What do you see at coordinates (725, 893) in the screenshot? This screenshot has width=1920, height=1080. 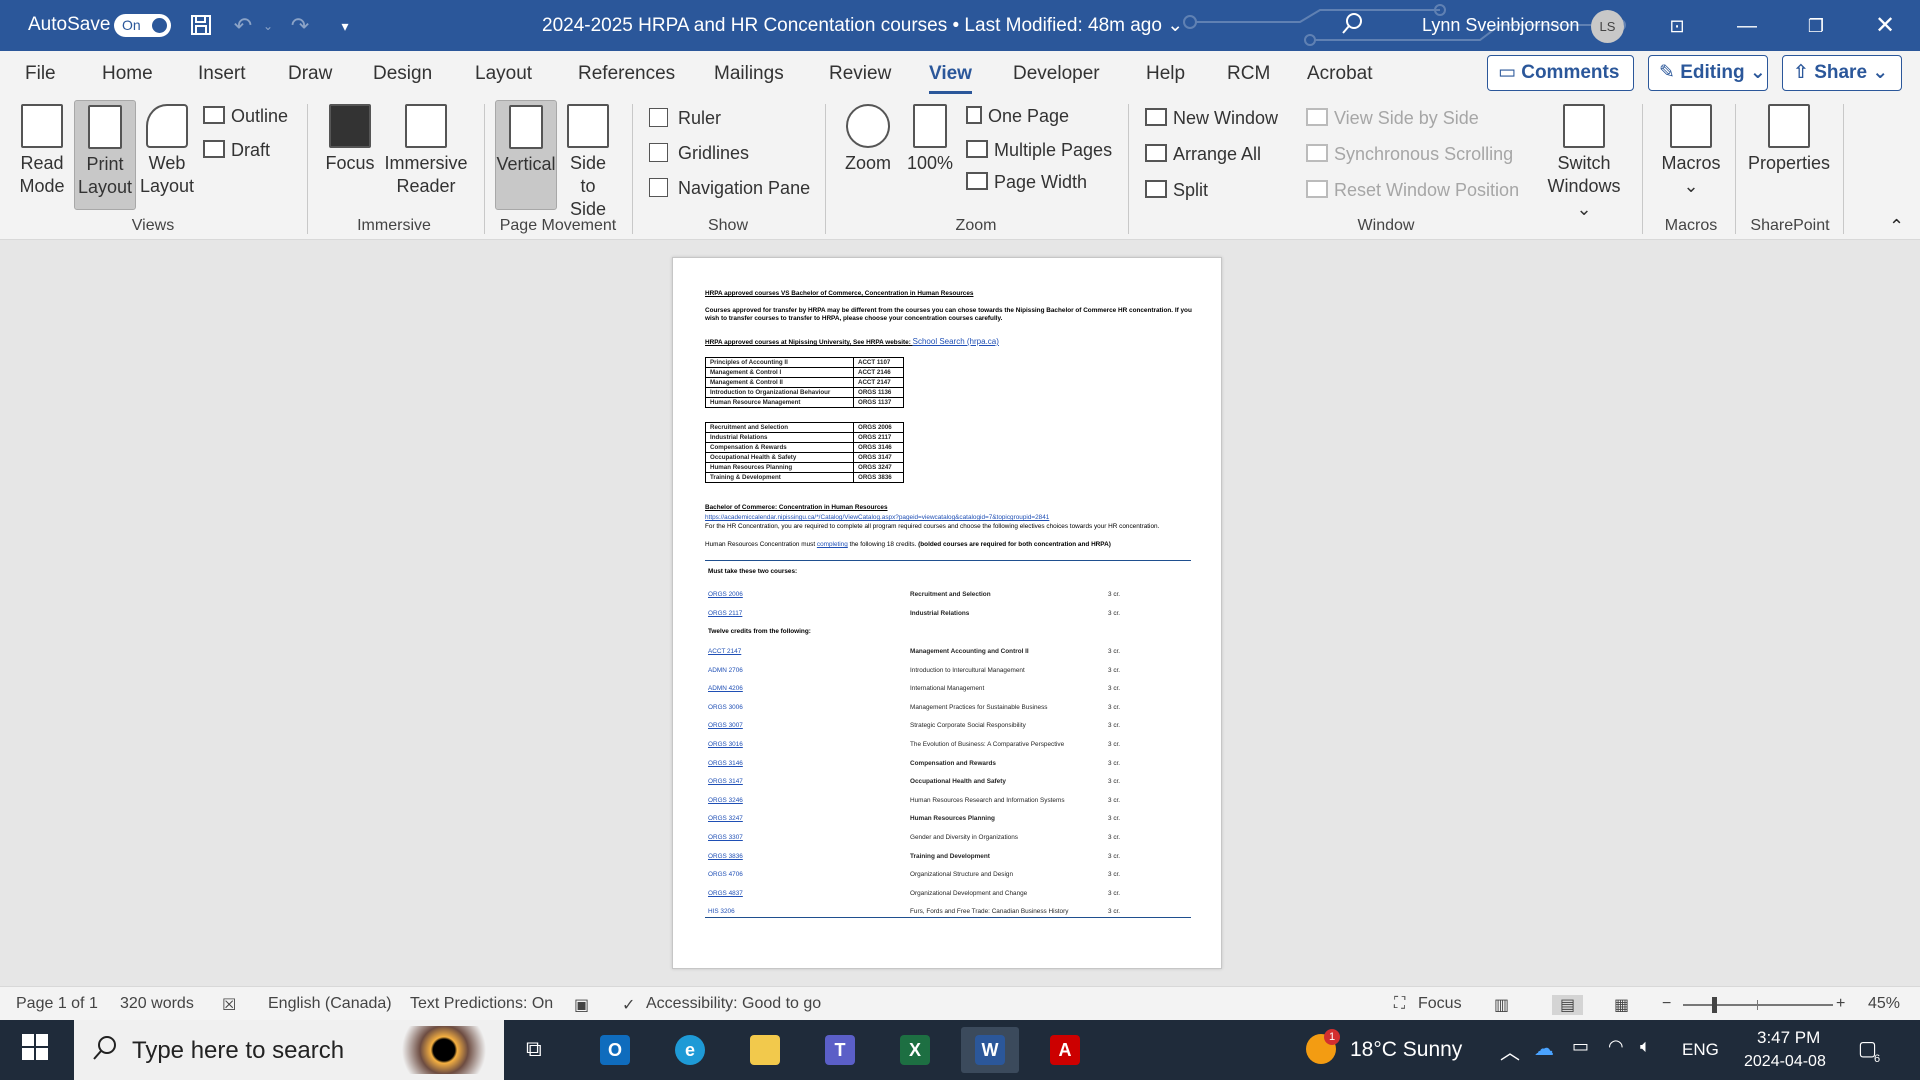 I see `course-code-link: ORGS 4837` at bounding box center [725, 893].